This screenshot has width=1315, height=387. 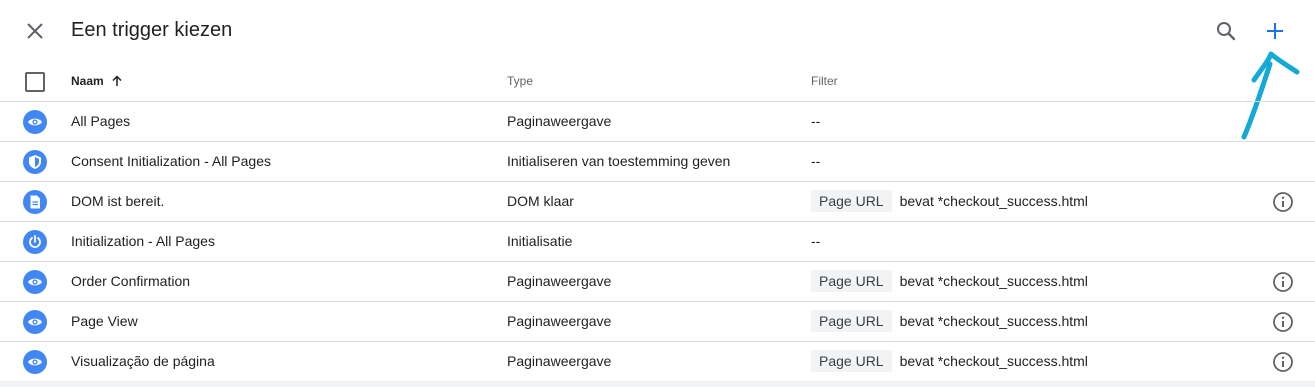 What do you see at coordinates (520, 81) in the screenshot?
I see `column-header-type: Type` at bounding box center [520, 81].